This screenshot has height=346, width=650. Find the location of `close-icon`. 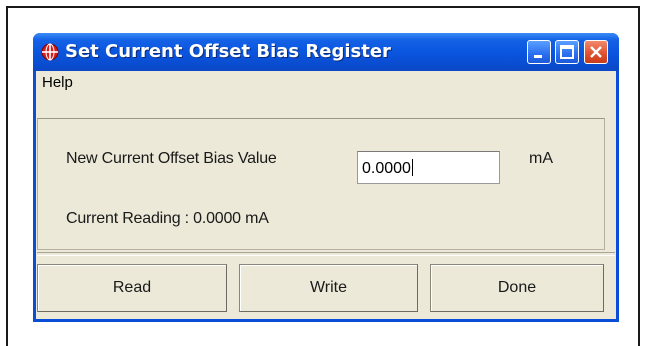

close-icon is located at coordinates (596, 52).